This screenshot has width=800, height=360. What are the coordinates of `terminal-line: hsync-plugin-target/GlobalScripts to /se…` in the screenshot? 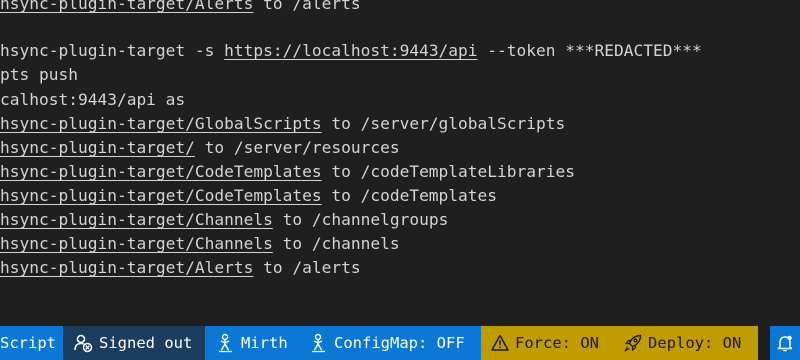 It's located at (283, 123).